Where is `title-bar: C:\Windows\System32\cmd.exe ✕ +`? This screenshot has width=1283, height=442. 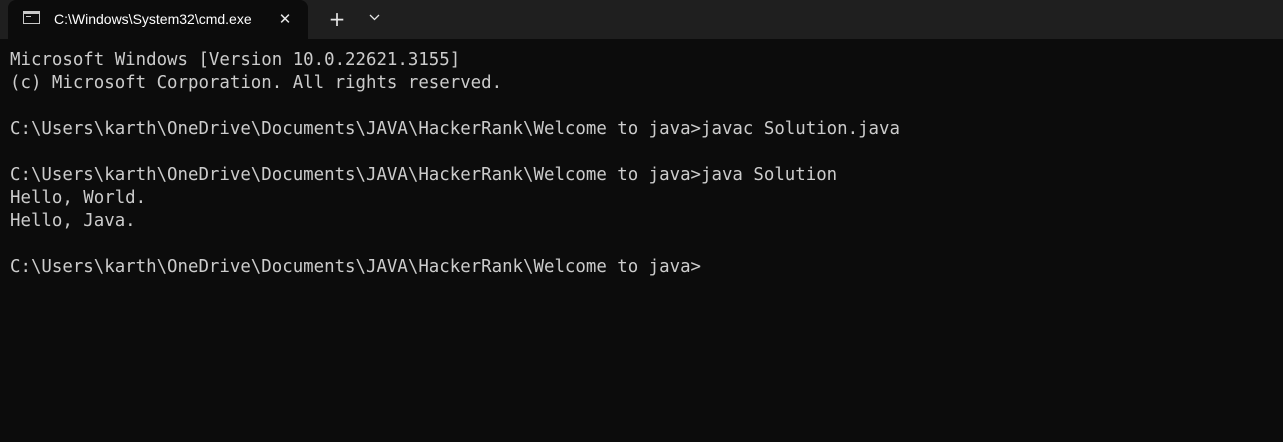 title-bar: C:\Windows\System32\cmd.exe ✕ + is located at coordinates (641, 19).